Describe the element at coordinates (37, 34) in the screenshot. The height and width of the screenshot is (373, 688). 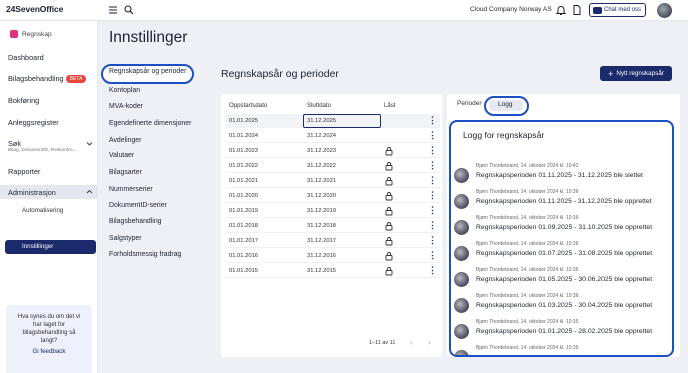
I see `module-label: Regnskap` at that location.